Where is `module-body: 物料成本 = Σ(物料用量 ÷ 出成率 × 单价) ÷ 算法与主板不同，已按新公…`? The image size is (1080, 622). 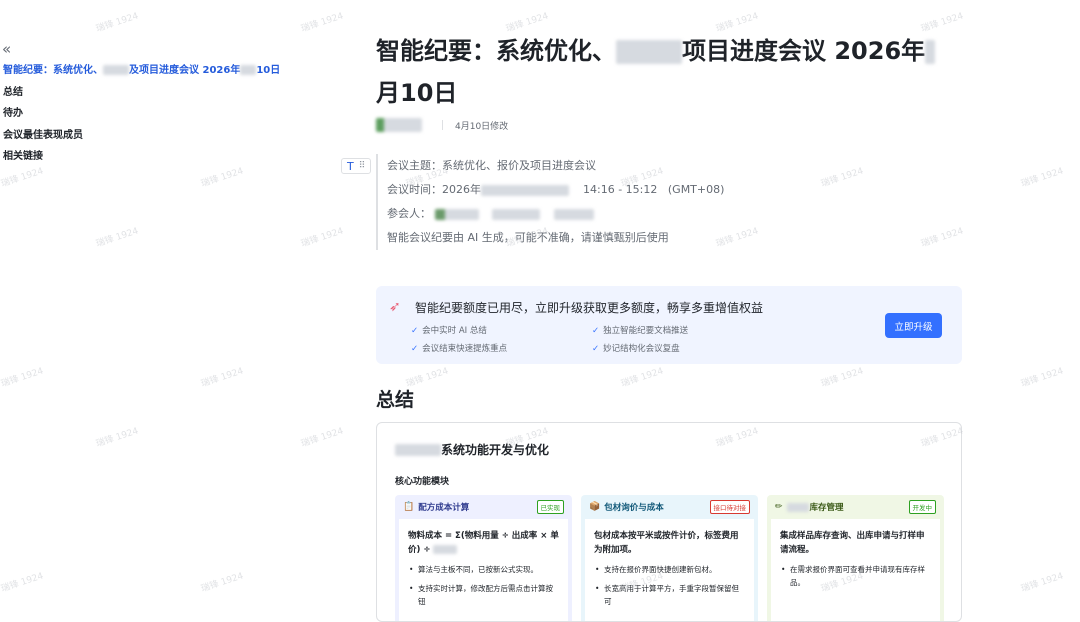 module-body: 物料成本 = Σ(物料用量 ÷ 出成率 × 单价) ÷ 算法与主板不同，已按新公… is located at coordinates (483, 570).